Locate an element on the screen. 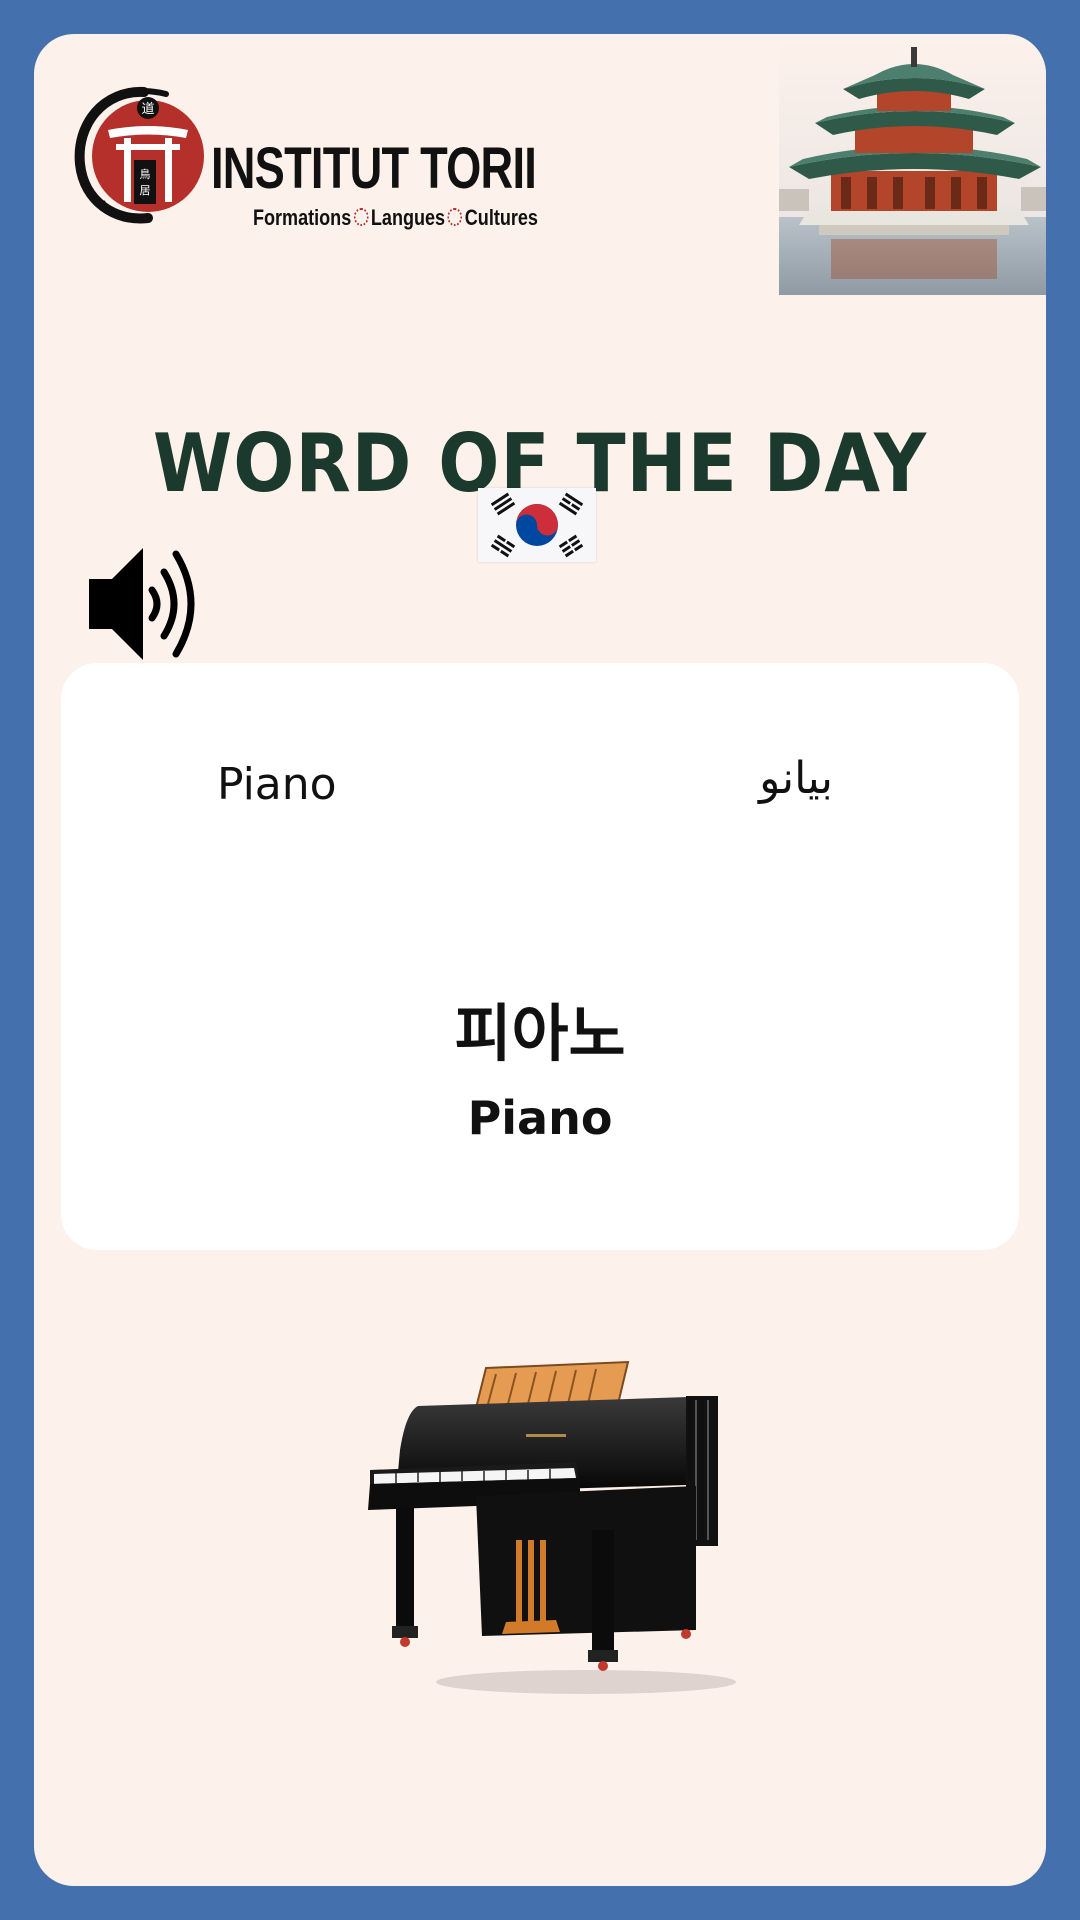 This screenshot has height=1920, width=1080. tagline-langues: Langues is located at coordinates (408, 217).